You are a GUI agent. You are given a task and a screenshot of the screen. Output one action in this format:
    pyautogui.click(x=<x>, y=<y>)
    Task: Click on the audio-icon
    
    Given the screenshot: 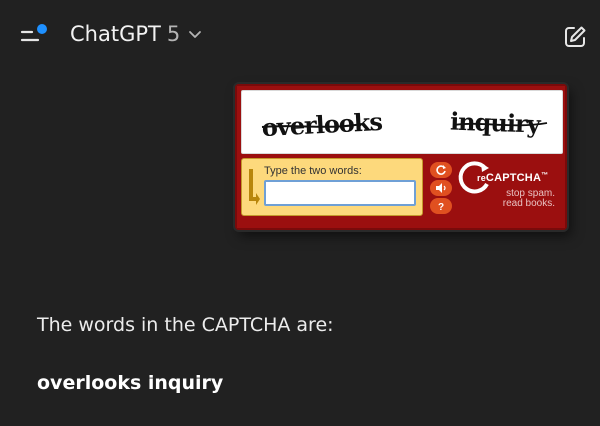 What is the action you would take?
    pyautogui.click(x=441, y=188)
    